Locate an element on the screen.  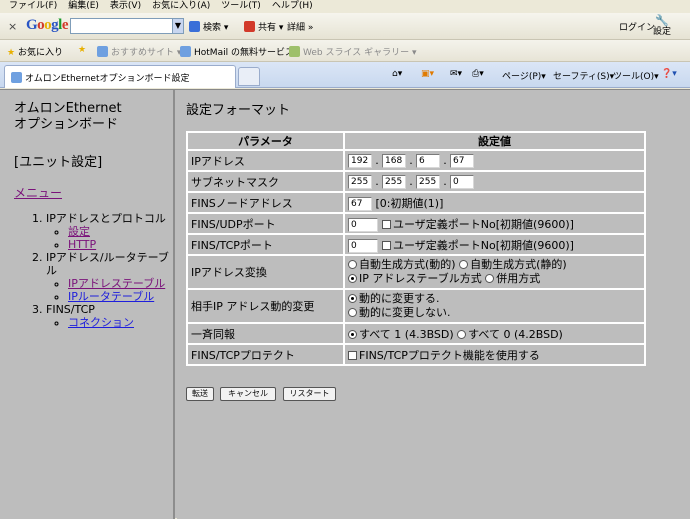
nav-link-router-table: IPルータテーブル is located at coordinates (111, 296).